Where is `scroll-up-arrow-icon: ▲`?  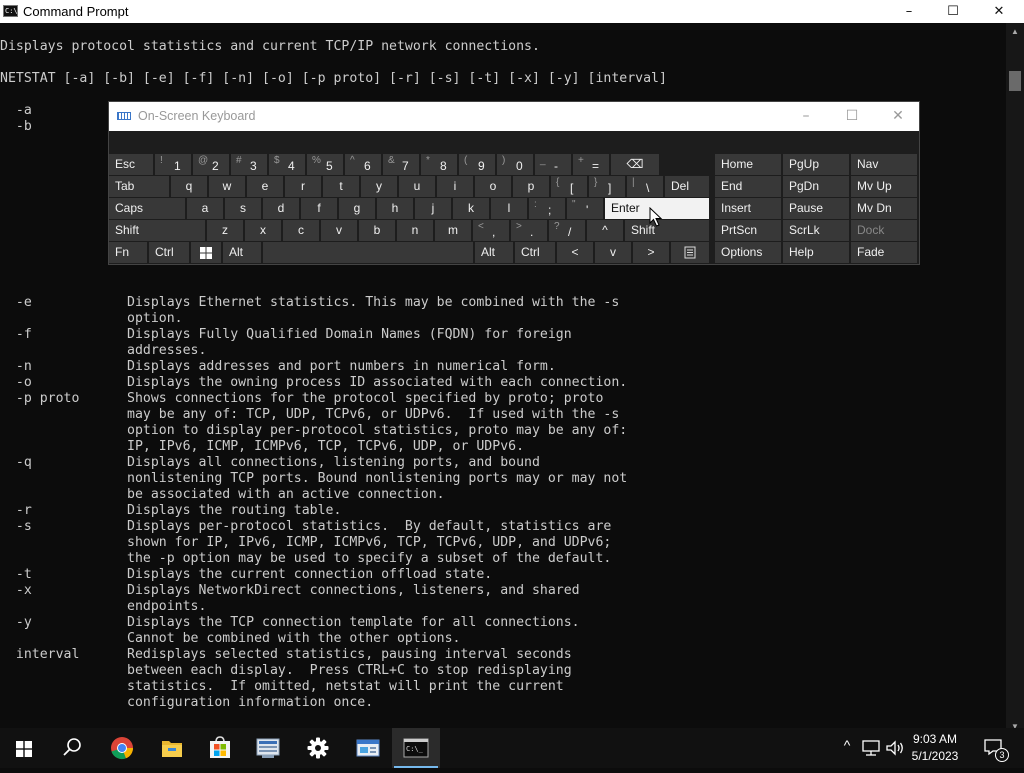 scroll-up-arrow-icon: ▲ is located at coordinates (1015, 31).